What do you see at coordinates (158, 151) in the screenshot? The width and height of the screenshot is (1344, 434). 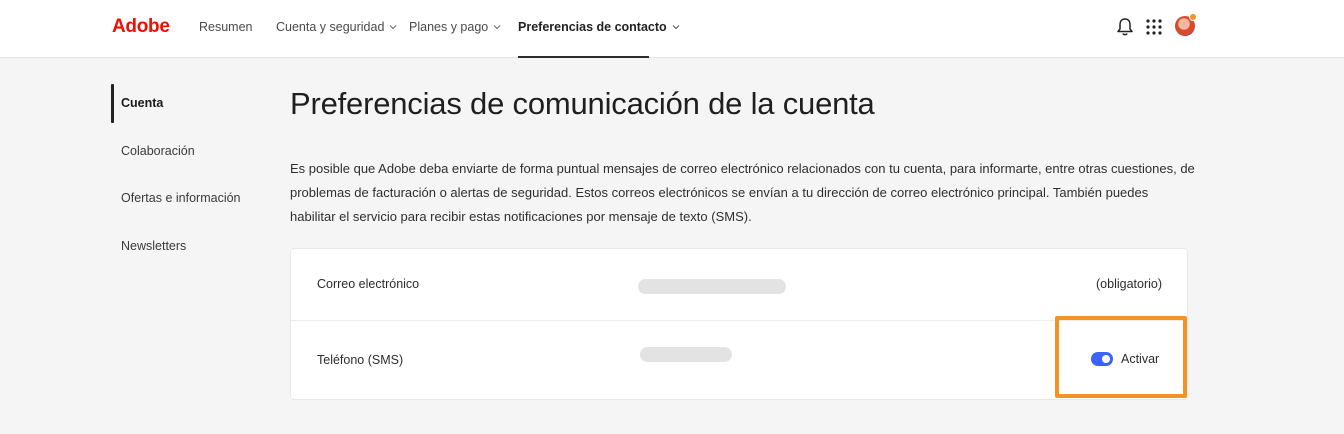 I see `sidebar-item-colaboracion: Colaboración` at bounding box center [158, 151].